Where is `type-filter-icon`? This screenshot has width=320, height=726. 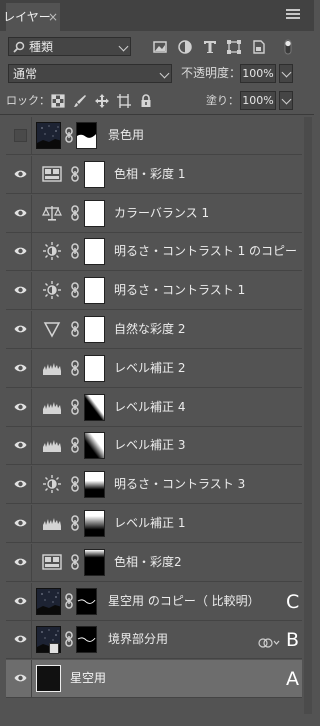 type-filter-icon is located at coordinates (210, 47).